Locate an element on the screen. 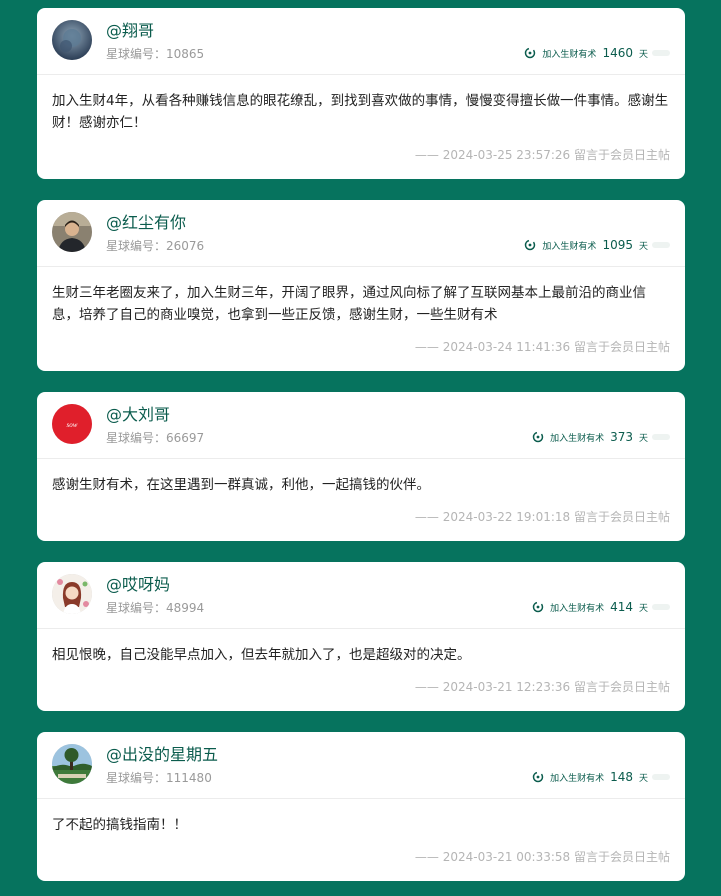  comment-meta: —— 2024-03-21 12:23:36 留言于会员日主帖 is located at coordinates (542, 687).